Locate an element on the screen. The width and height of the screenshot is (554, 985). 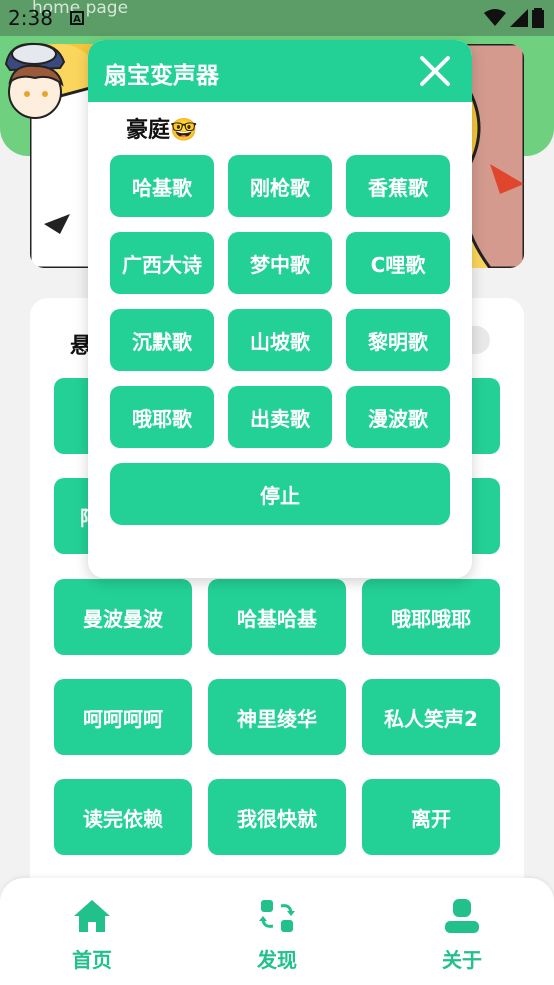
nav-home-label: 首页 is located at coordinates (92, 960).